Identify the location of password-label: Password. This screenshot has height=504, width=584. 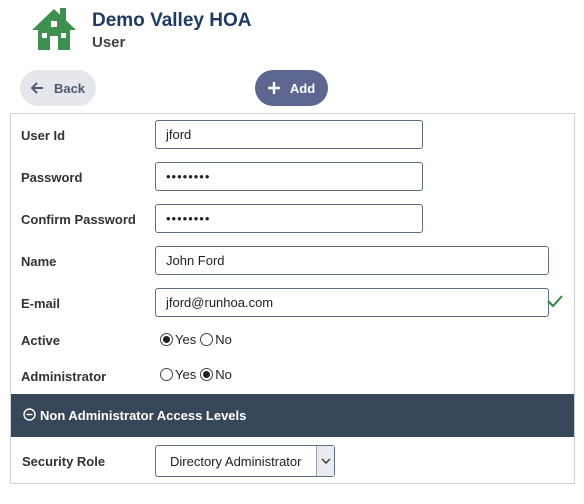
(52, 177).